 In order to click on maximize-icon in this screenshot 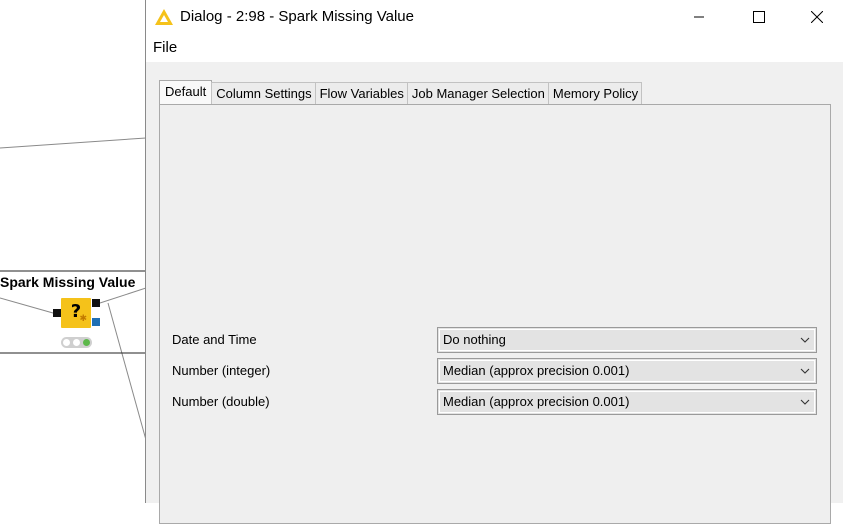, I will do `click(759, 17)`.